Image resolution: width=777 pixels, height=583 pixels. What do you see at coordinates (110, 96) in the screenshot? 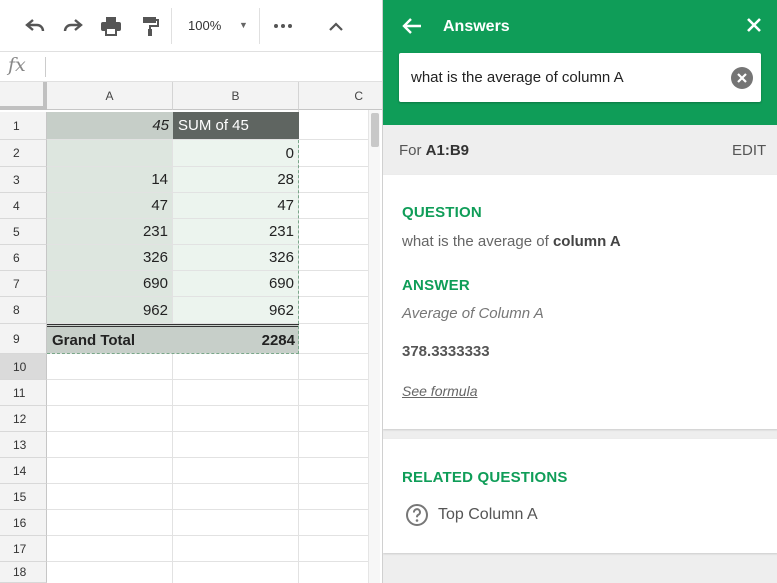
I see `column-header-a: A` at bounding box center [110, 96].